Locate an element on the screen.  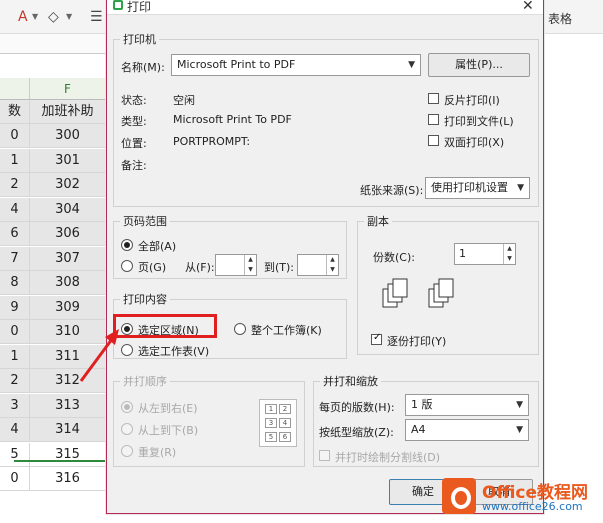
print-content-label: 打印内容 is located at coordinates (145, 299).